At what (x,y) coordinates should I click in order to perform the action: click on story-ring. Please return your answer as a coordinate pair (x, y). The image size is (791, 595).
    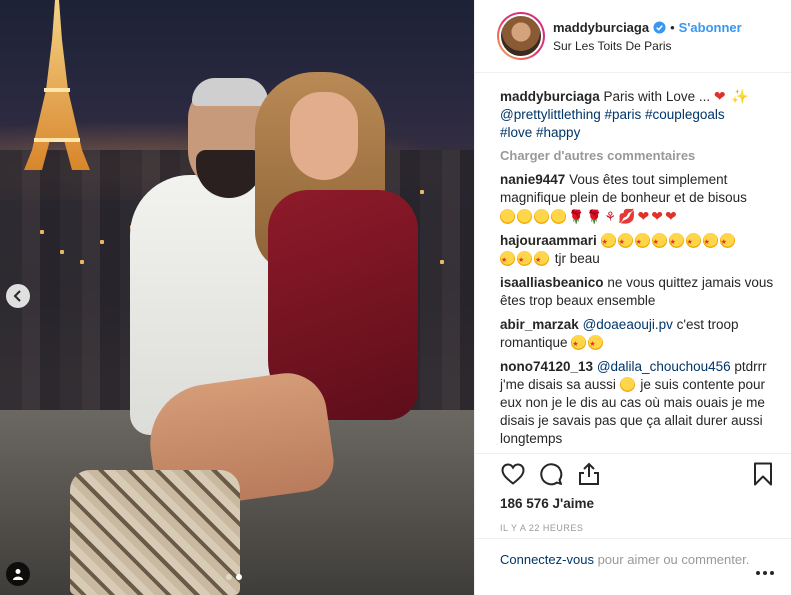
    Looking at the image, I should click on (521, 36).